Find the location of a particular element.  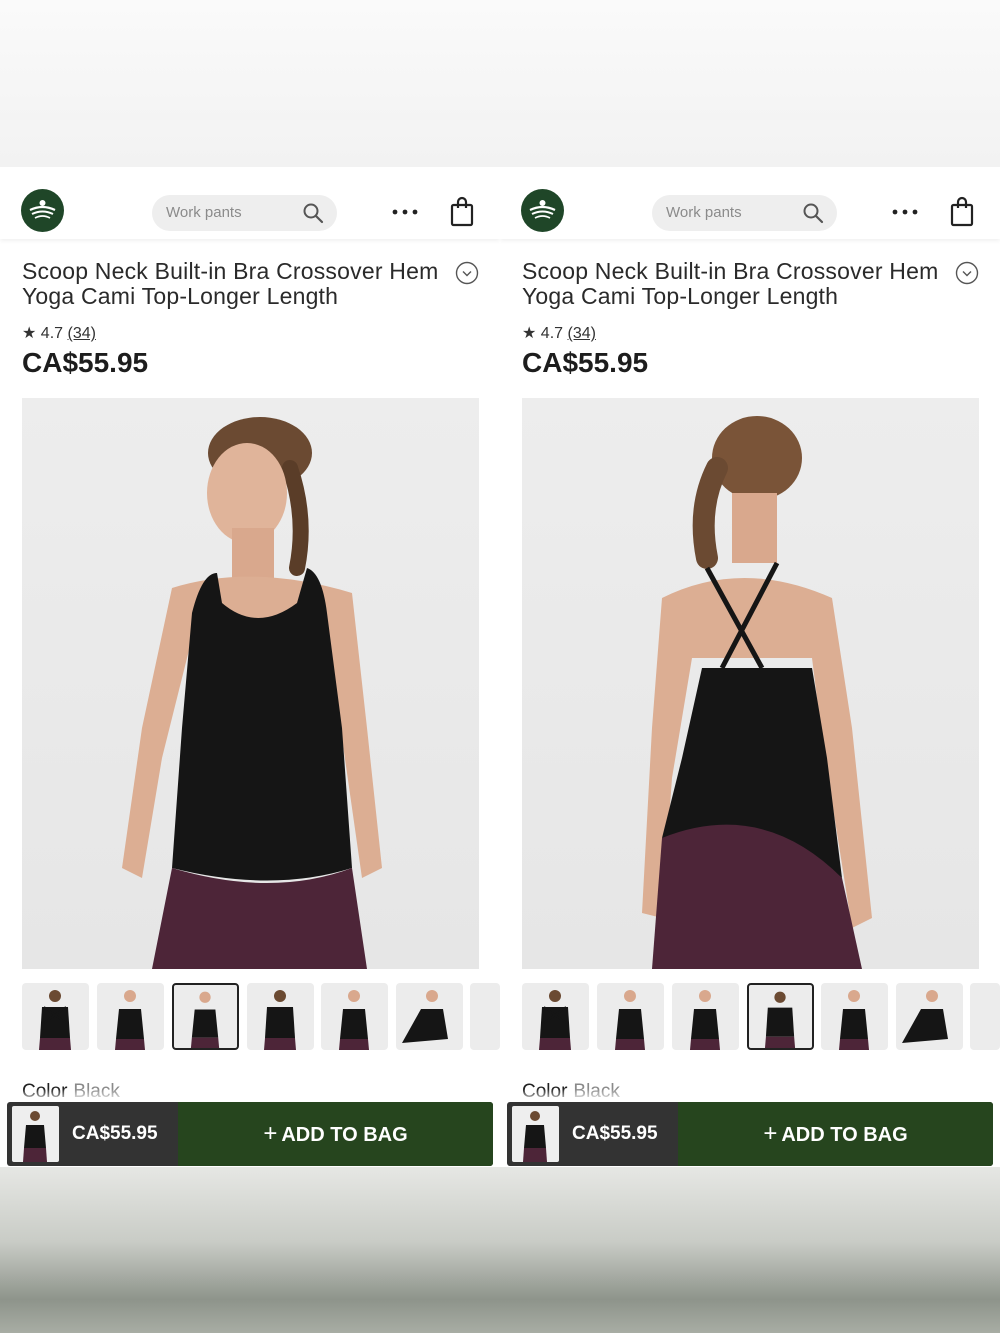

thumbnail-back-selected is located at coordinates (780, 1016).